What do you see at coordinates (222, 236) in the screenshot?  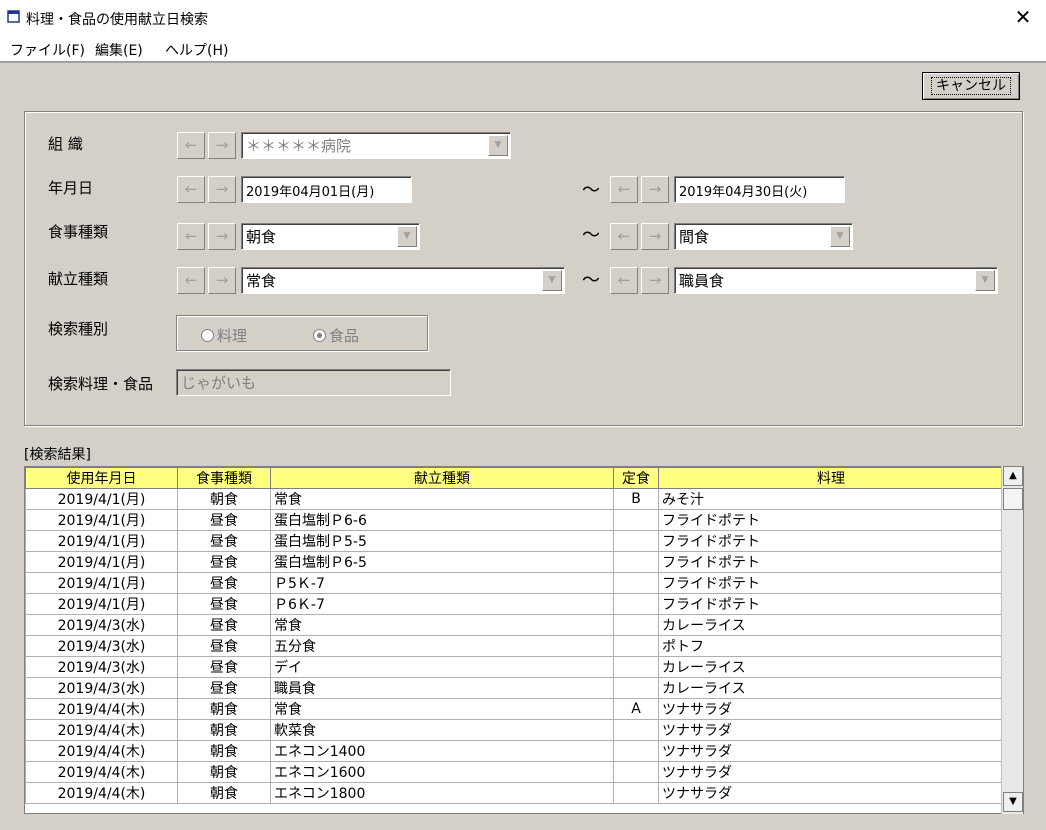 I see `meal-from-next-button: →` at bounding box center [222, 236].